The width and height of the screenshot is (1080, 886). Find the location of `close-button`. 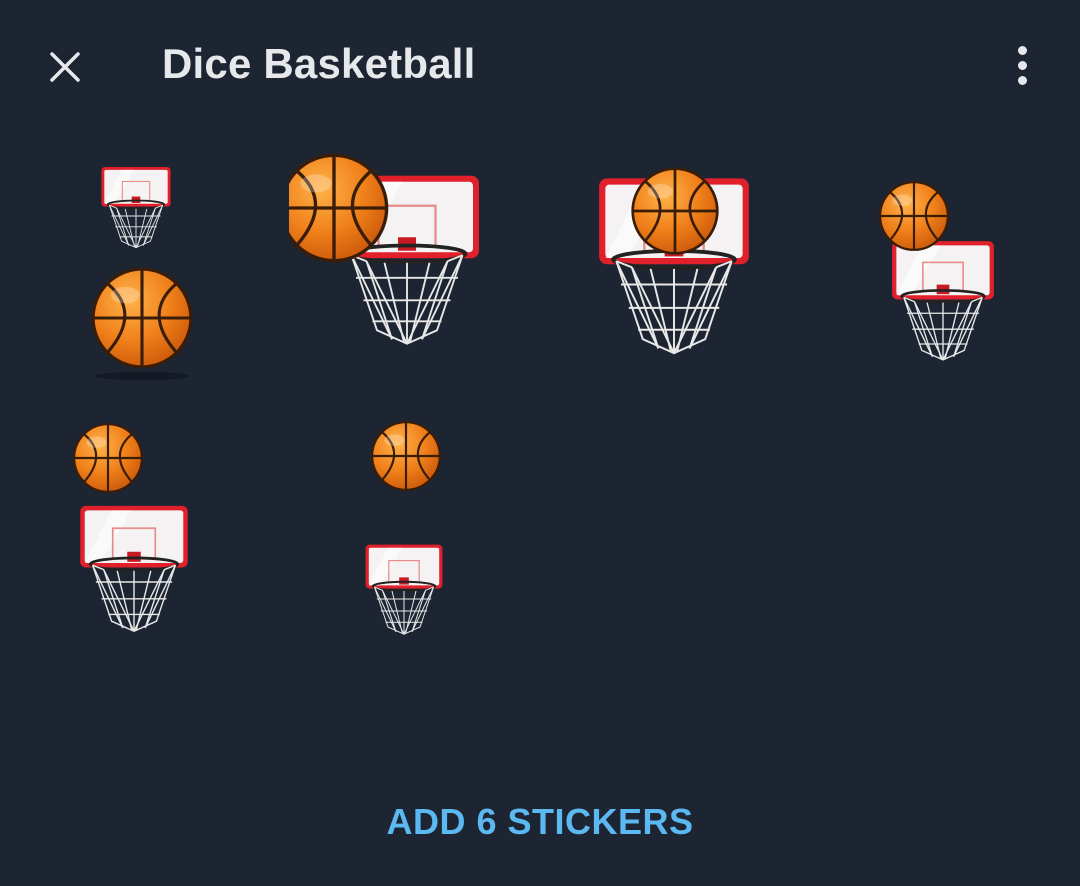

close-button is located at coordinates (65, 67).